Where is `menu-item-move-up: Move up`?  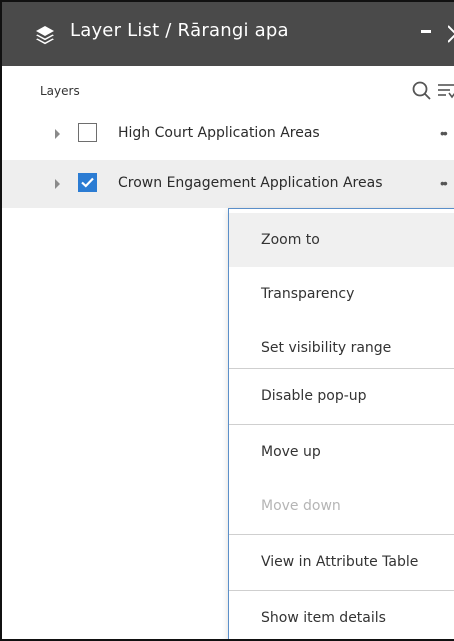
menu-item-move-up: Move up is located at coordinates (341, 452).